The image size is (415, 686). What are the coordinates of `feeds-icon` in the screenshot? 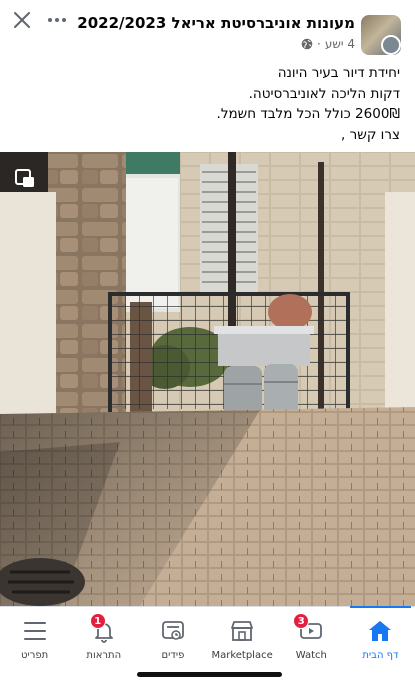 It's located at (173, 631).